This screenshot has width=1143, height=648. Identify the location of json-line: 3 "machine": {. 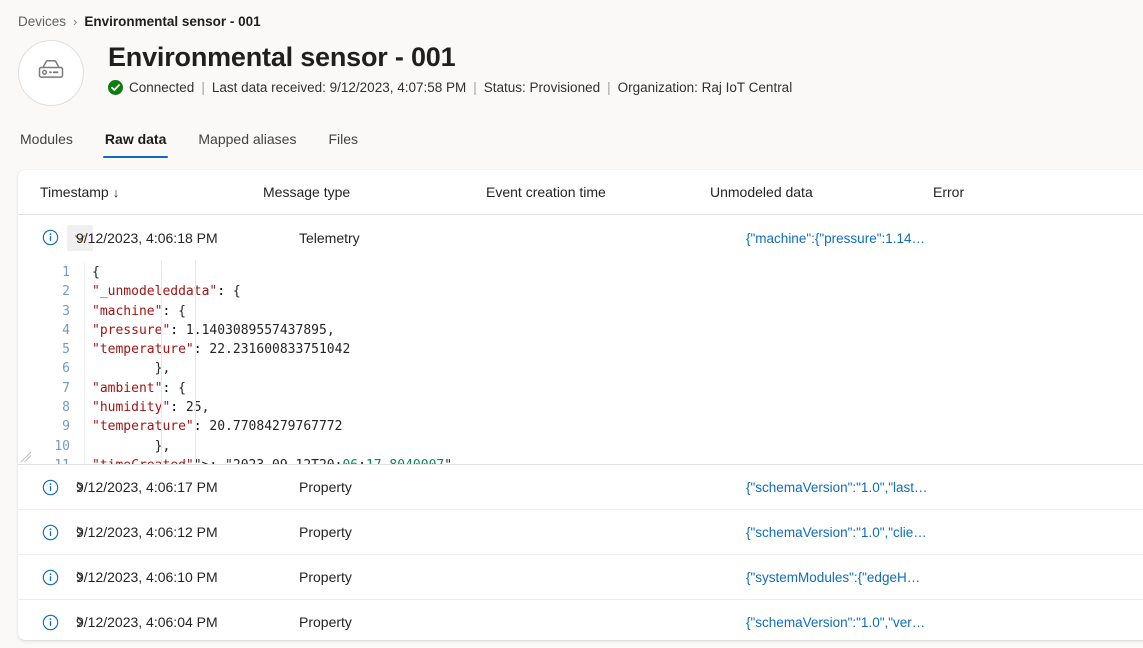
(580, 311).